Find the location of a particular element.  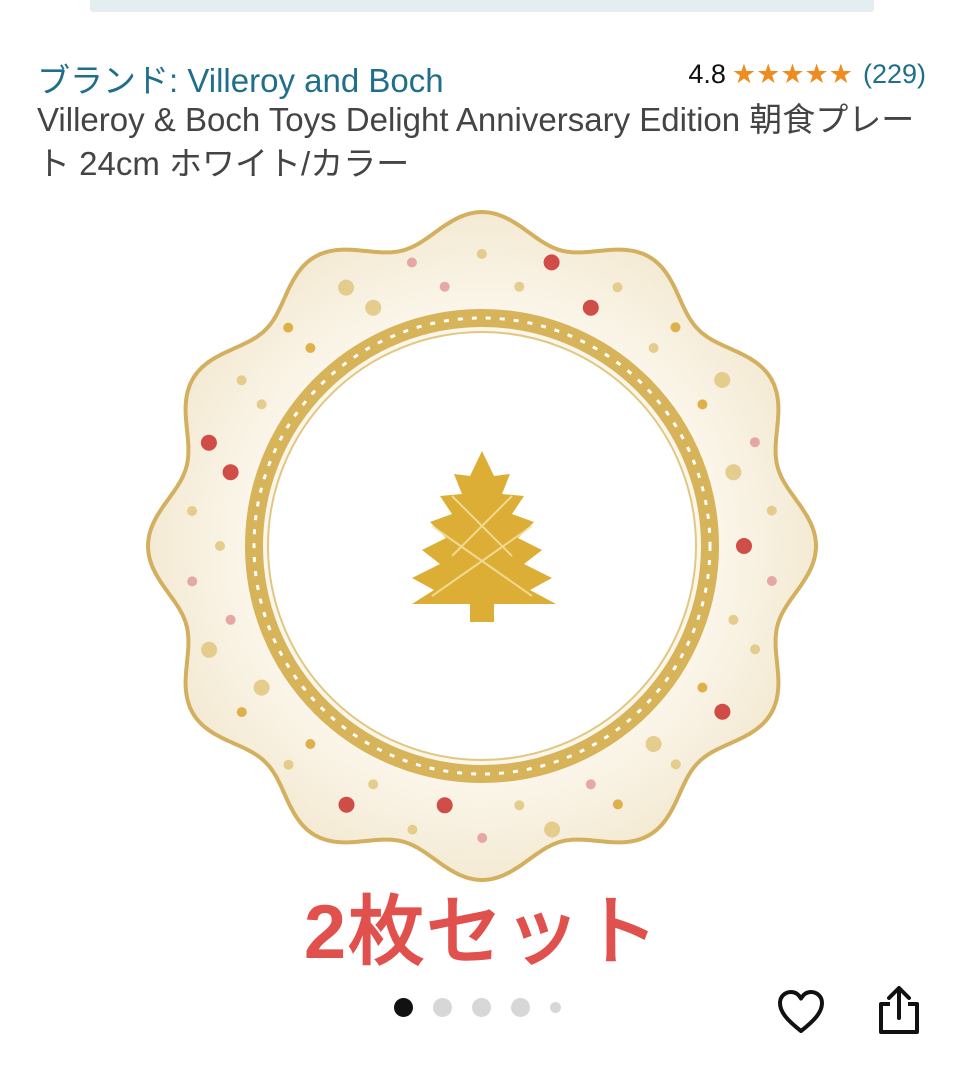

star-rating: ★ ★ ★ ★ ★ is located at coordinates (792, 73).